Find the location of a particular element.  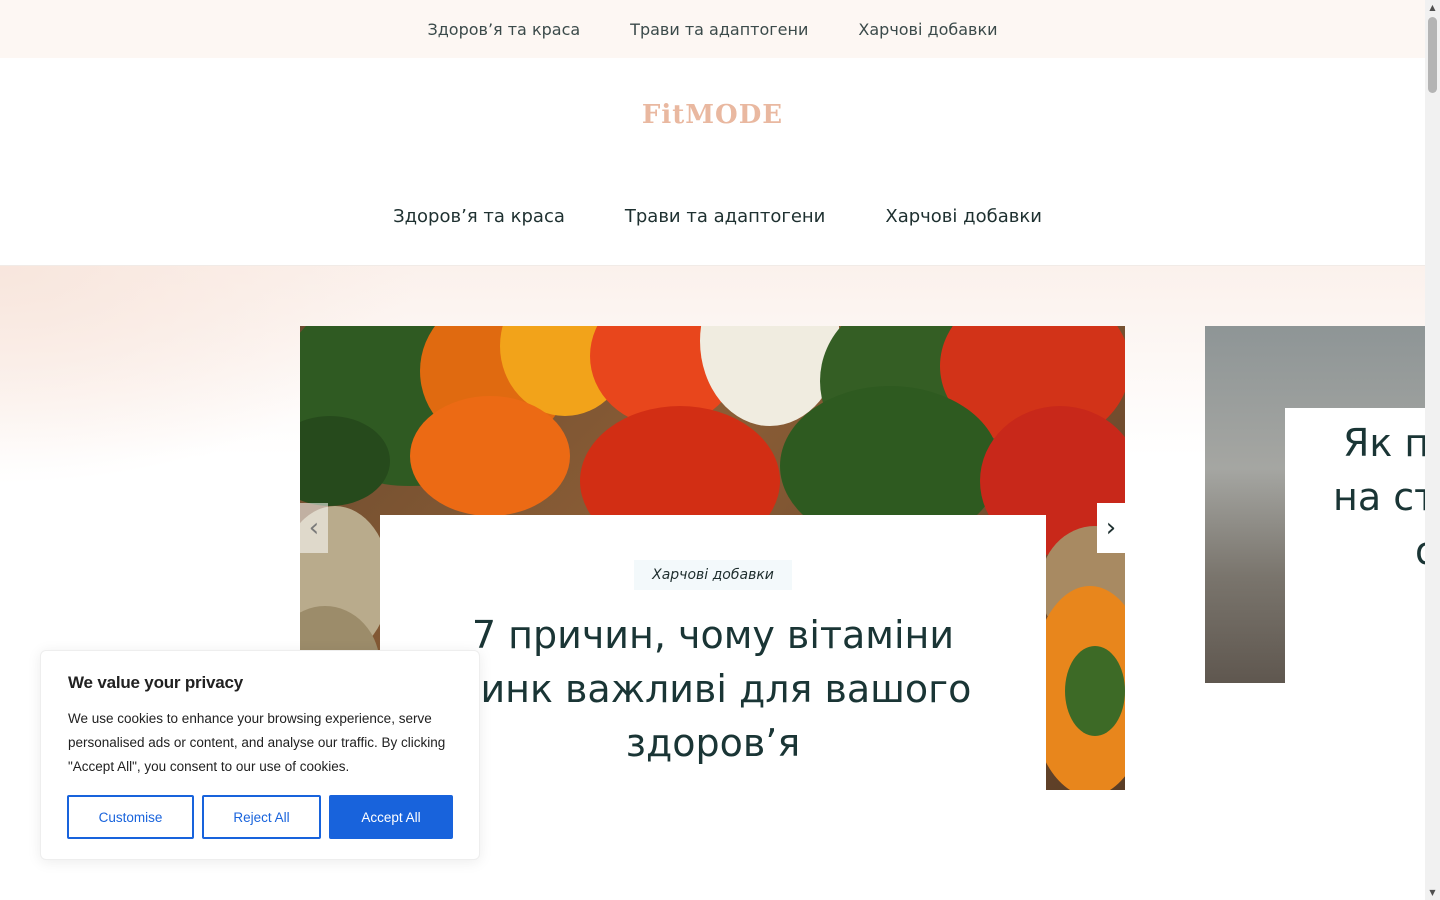

scroll-down-arrow-icon: ▼ is located at coordinates (1432, 892).